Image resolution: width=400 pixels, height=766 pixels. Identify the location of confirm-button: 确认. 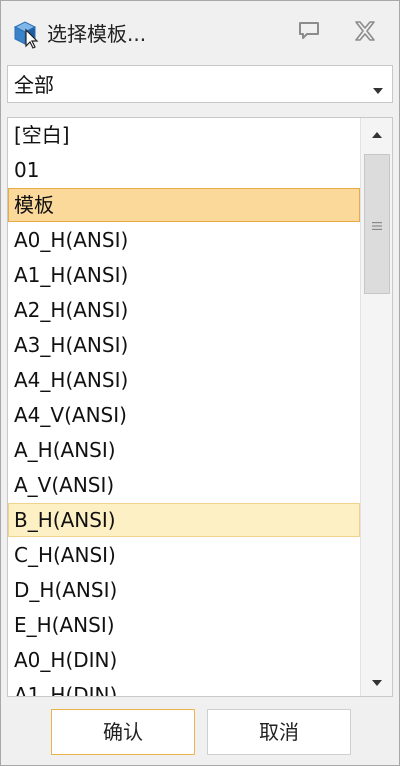
(123, 732).